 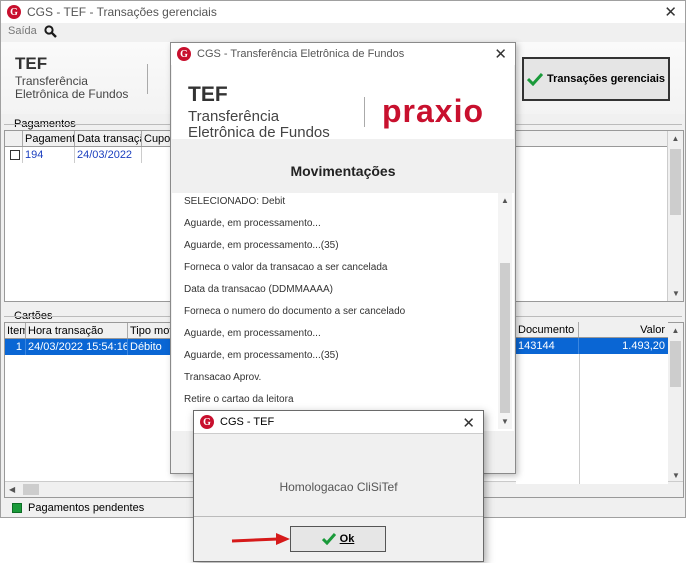 What do you see at coordinates (605, 79) in the screenshot?
I see `managerial-transactions-label: Transações gerenciais` at bounding box center [605, 79].